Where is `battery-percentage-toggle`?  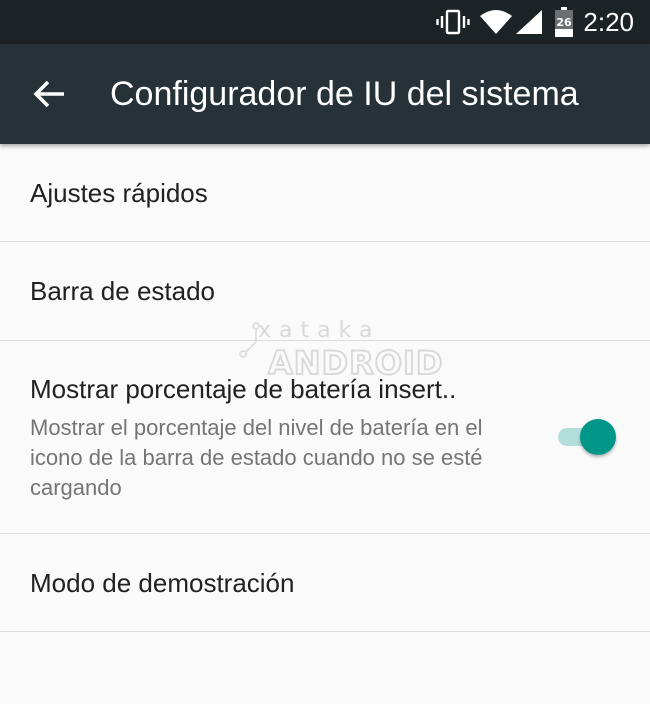 battery-percentage-toggle is located at coordinates (586, 436).